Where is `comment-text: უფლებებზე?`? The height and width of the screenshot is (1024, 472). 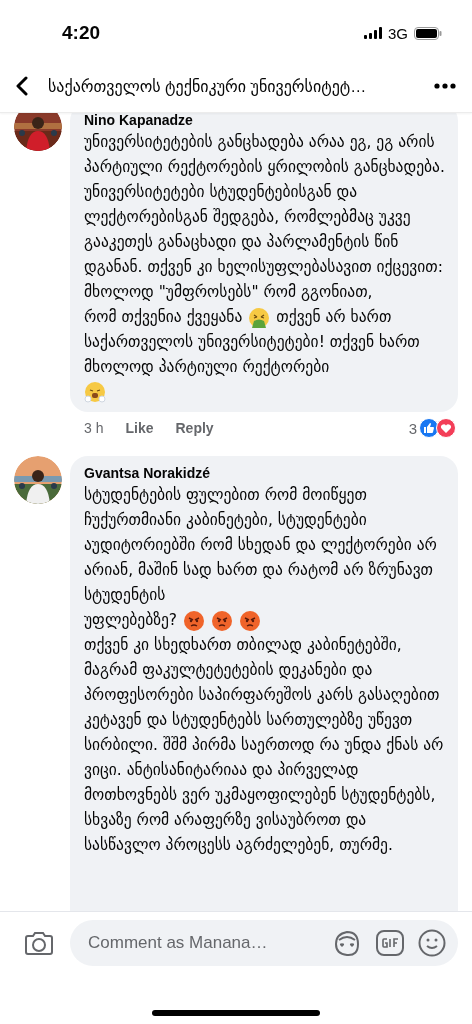 comment-text: უფლებებზე? is located at coordinates (131, 620).